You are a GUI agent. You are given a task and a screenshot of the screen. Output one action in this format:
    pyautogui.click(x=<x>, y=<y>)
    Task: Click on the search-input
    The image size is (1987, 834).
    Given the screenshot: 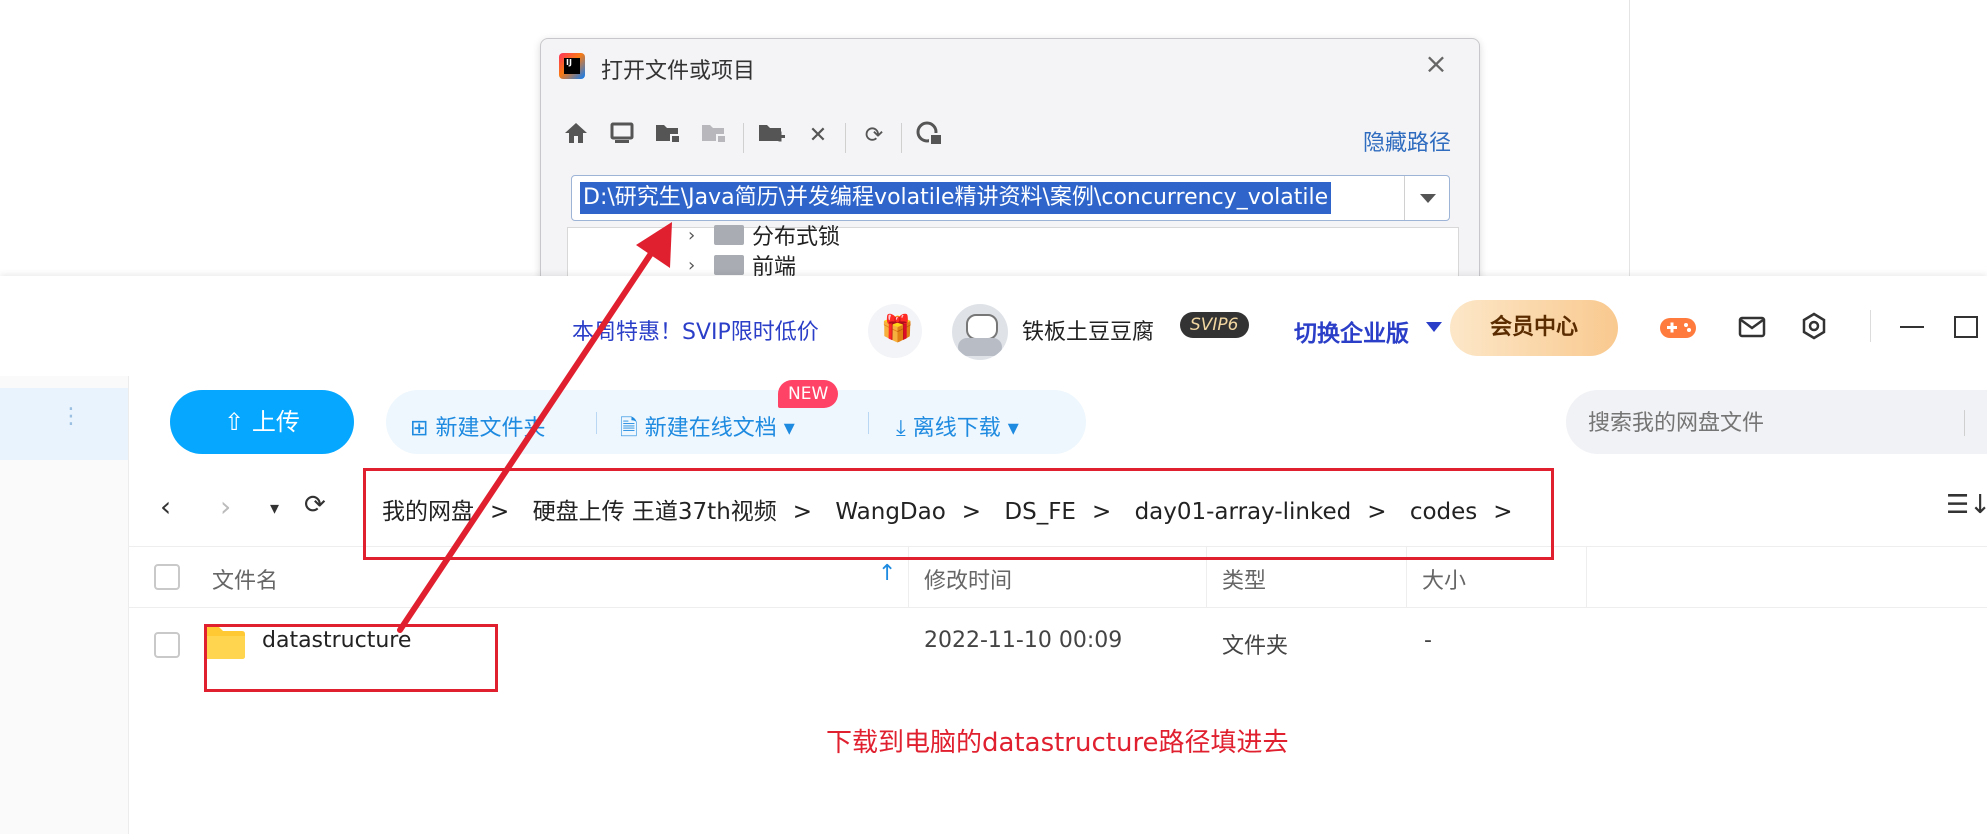 What is the action you would take?
    pyautogui.click(x=1768, y=423)
    